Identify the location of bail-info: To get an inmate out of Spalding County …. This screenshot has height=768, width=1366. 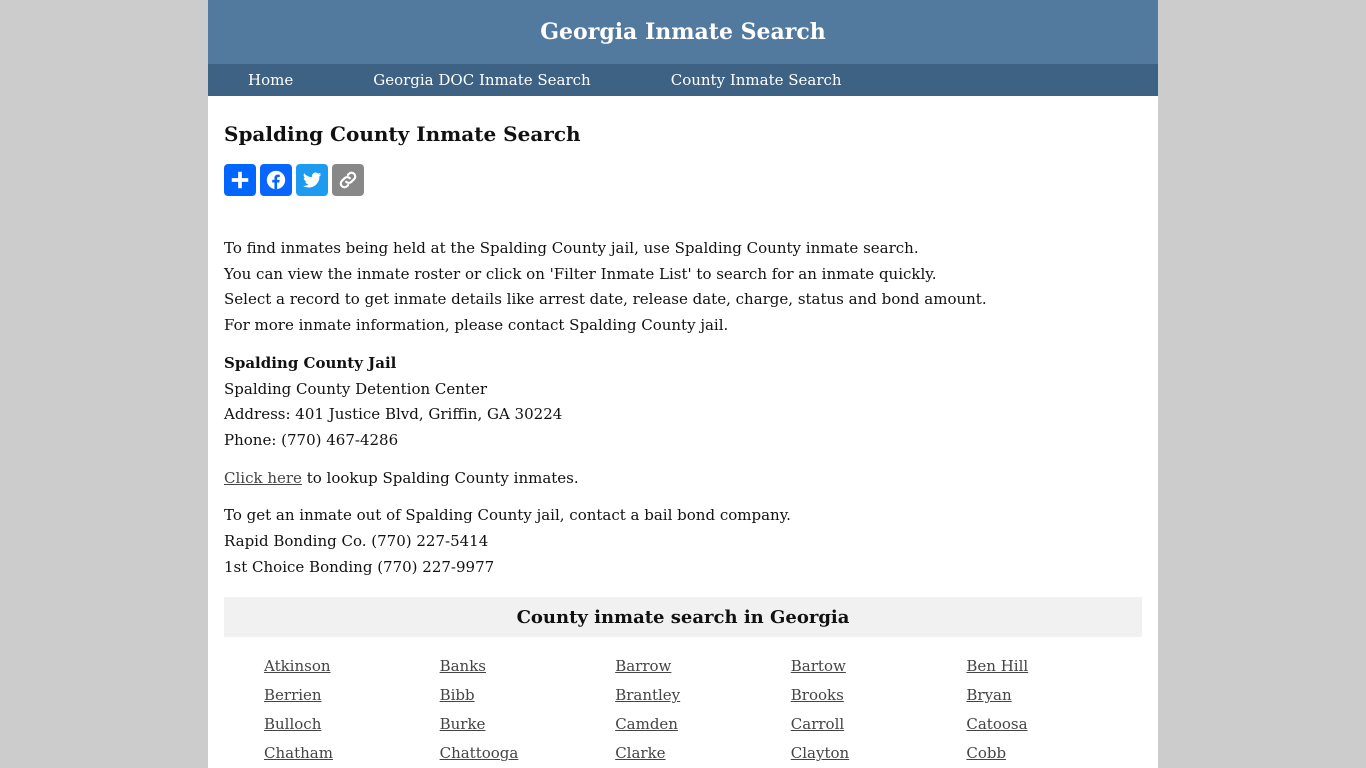
(683, 541).